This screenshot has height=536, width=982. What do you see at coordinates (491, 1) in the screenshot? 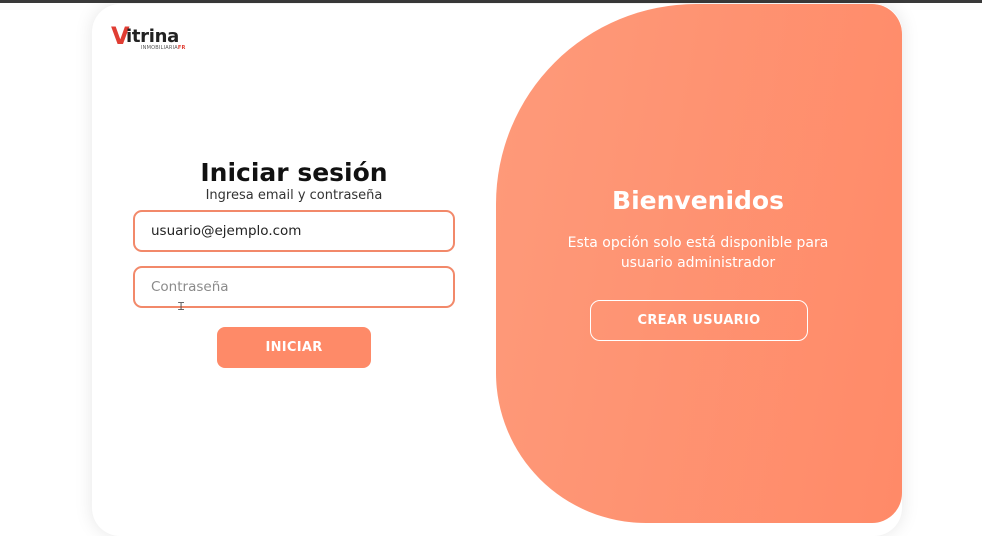
I see `browser-top-strip` at bounding box center [491, 1].